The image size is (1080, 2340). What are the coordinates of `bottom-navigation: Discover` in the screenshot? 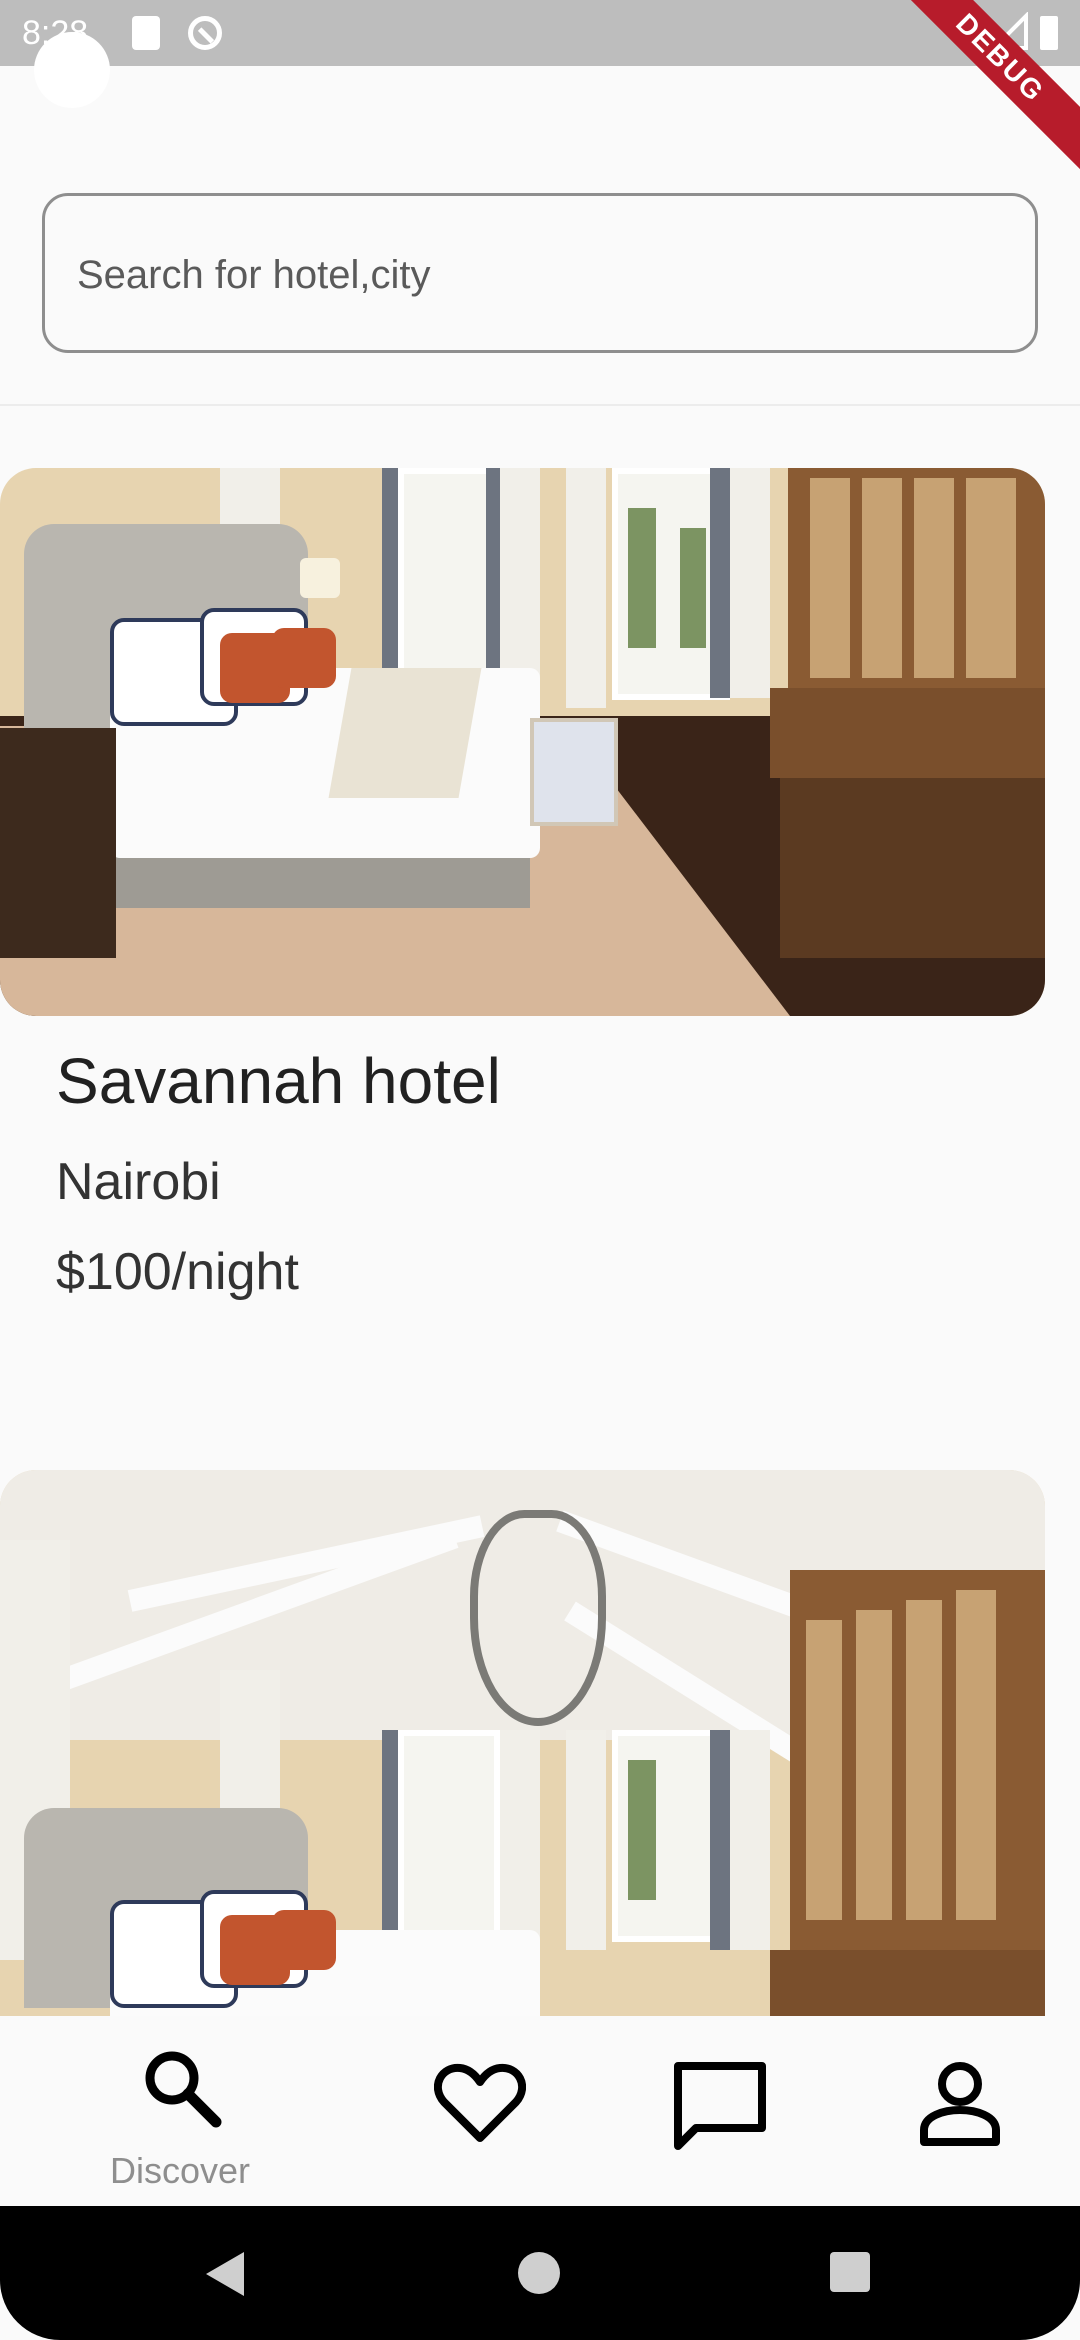 It's located at (540, 2111).